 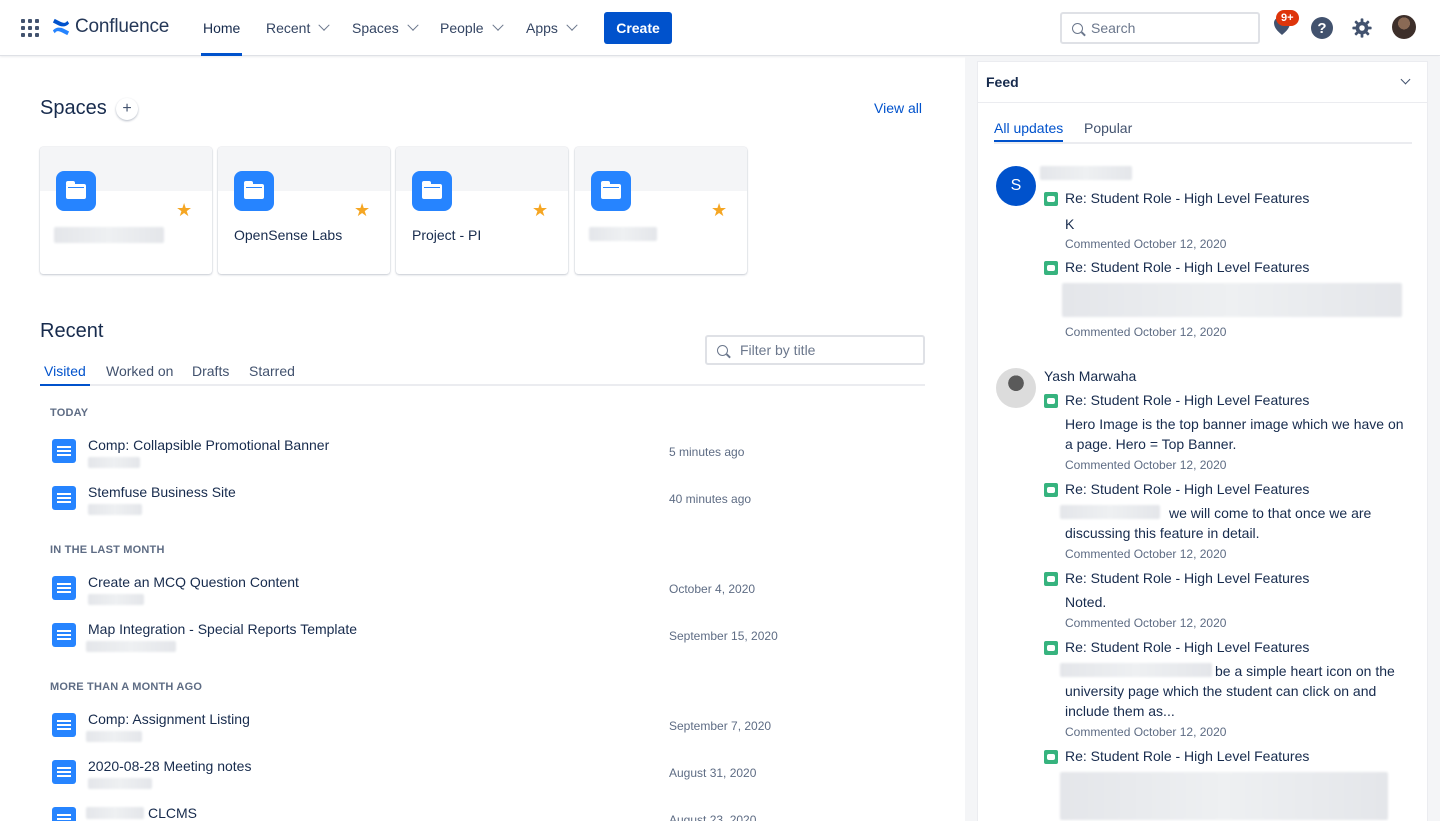 I want to click on feed-user-name: Yash Marwaha, so click(x=1090, y=376).